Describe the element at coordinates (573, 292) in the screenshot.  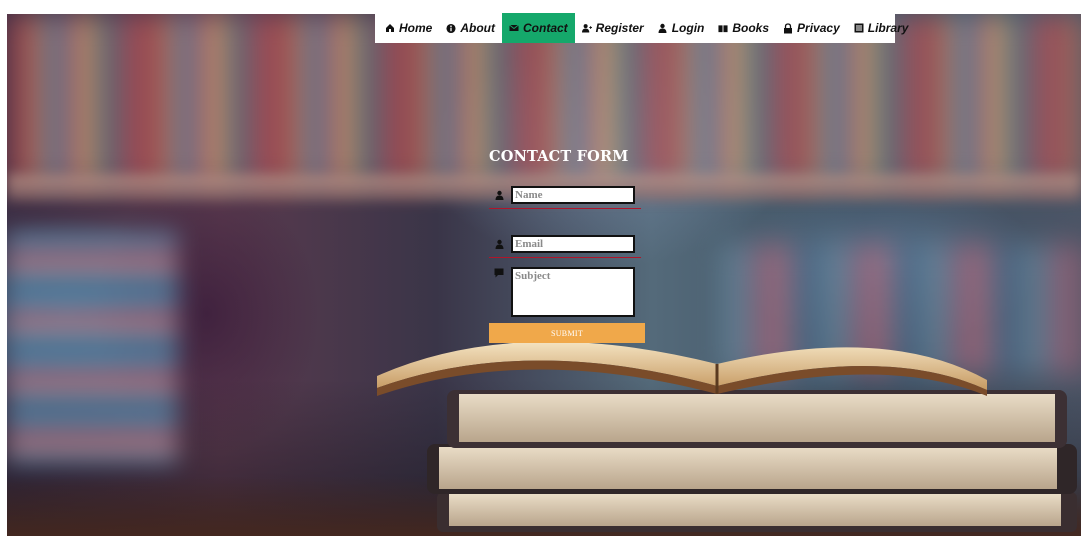
I see `subject-textarea` at that location.